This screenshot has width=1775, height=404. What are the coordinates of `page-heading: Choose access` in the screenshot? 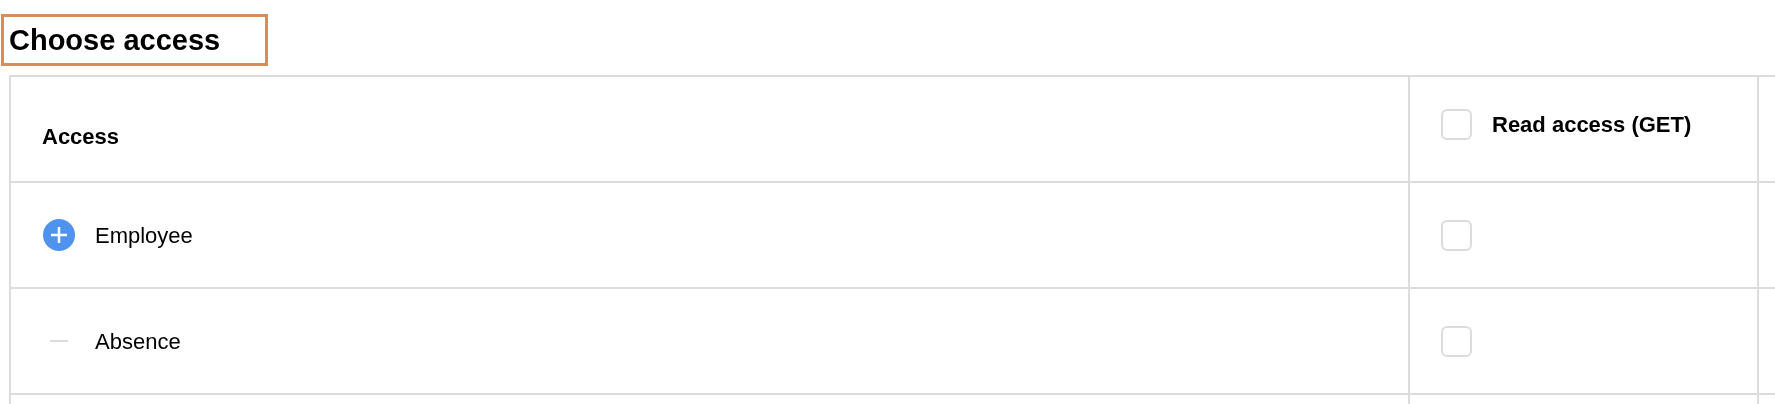 It's located at (115, 40).